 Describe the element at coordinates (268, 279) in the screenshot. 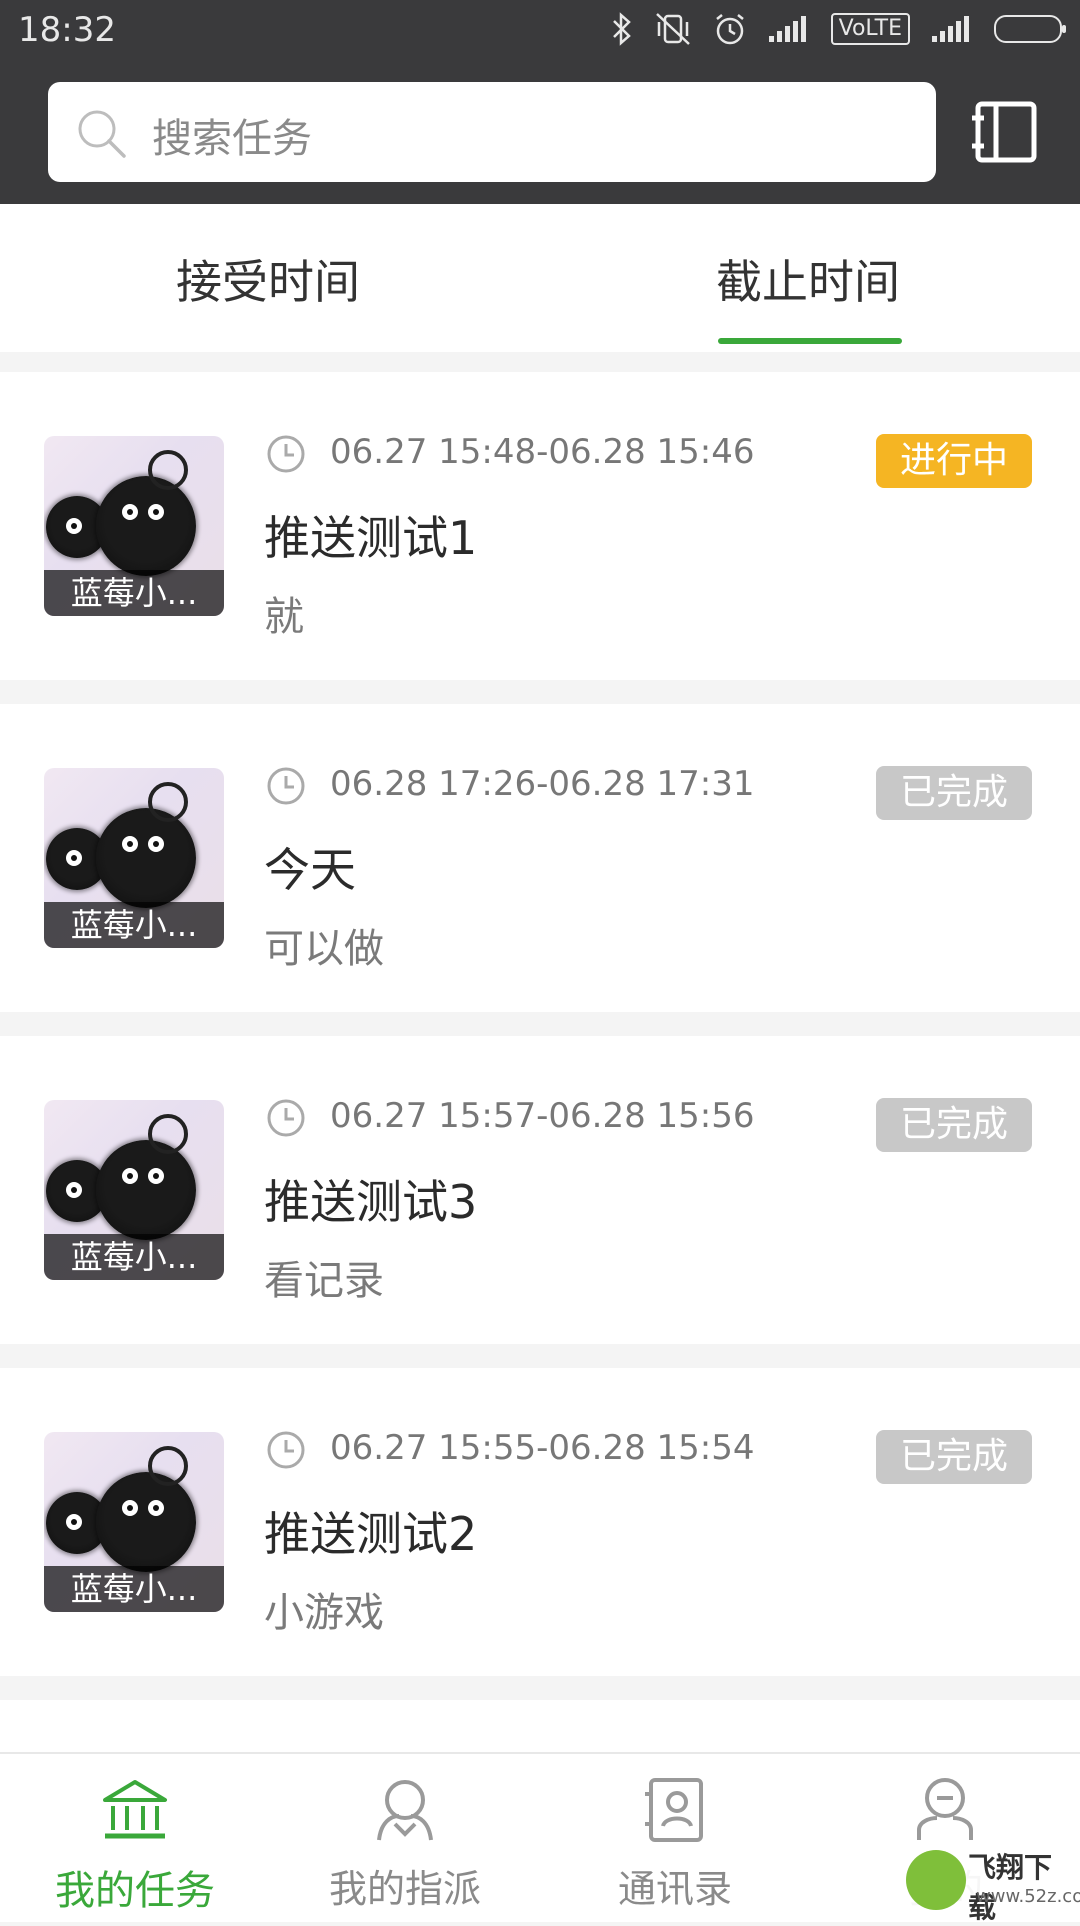

I see `tab-accept-time: 接受时间` at that location.